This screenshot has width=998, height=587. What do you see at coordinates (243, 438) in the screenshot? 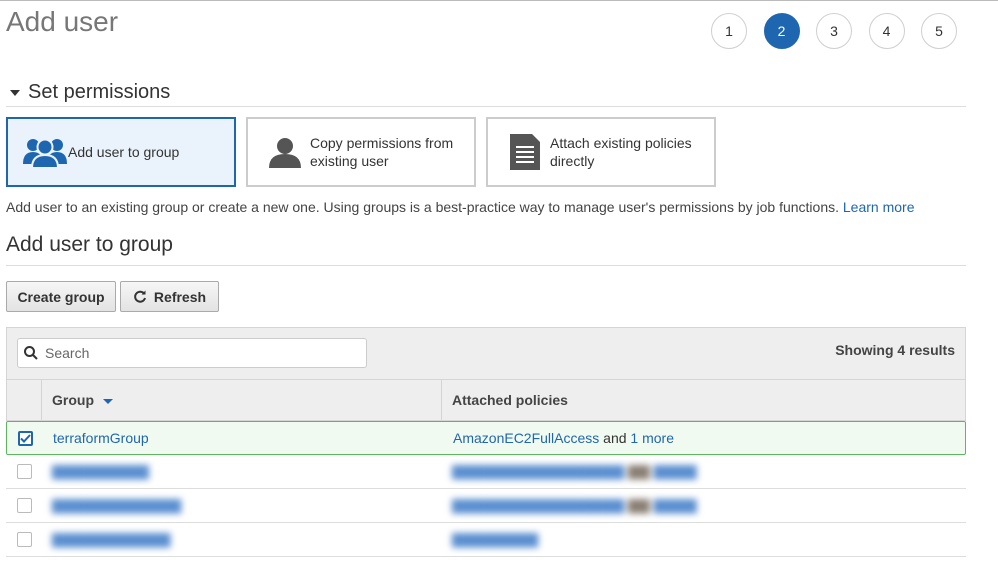
I see `group-name-link: terraformGroup` at bounding box center [243, 438].